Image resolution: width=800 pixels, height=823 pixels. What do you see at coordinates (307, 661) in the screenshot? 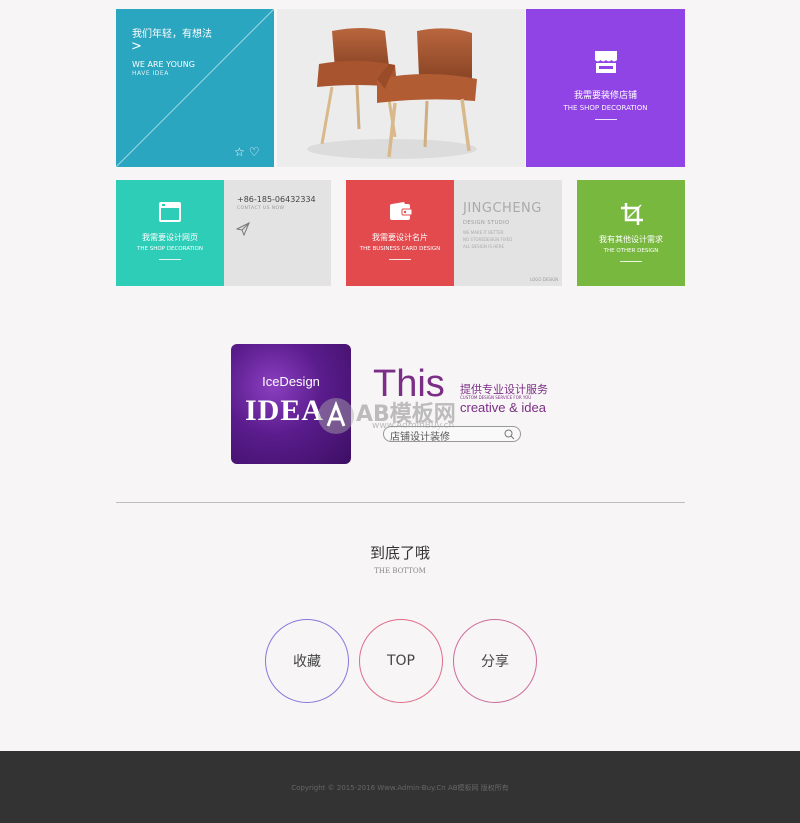
I see `favorite-button: 收藏` at bounding box center [307, 661].